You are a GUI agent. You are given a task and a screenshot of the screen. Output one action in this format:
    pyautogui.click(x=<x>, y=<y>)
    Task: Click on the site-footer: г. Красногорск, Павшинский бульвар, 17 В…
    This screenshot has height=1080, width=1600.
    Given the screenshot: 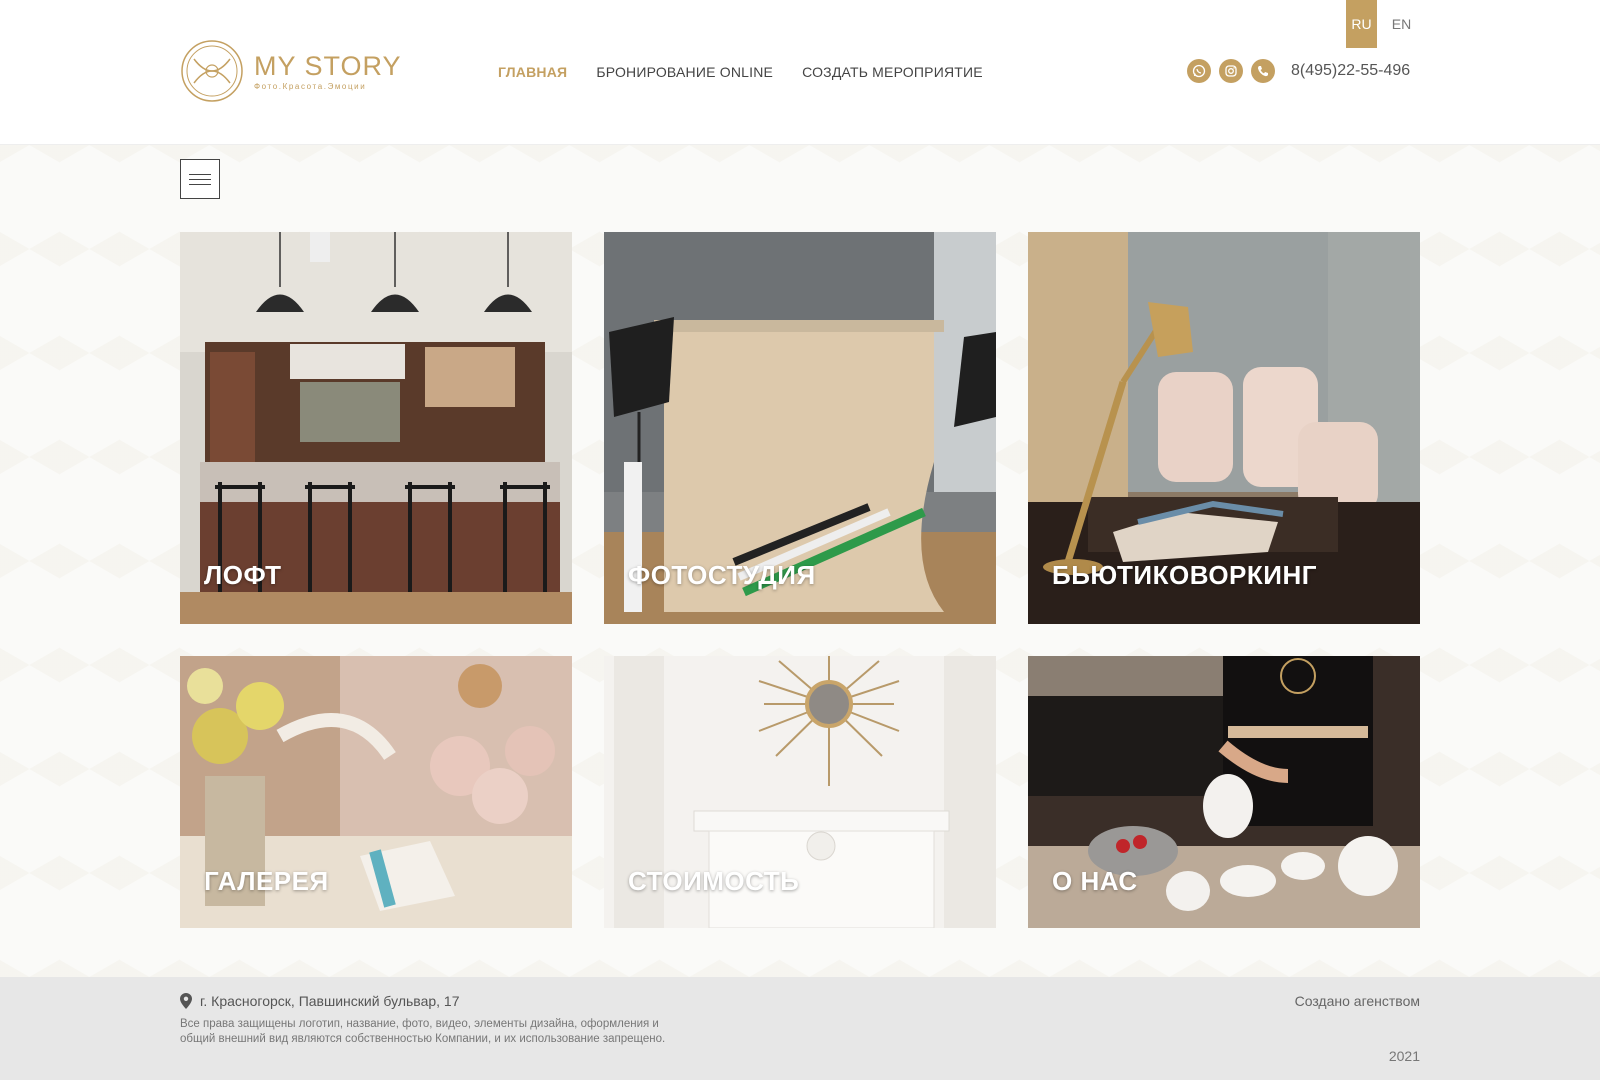 What is the action you would take?
    pyautogui.click(x=800, y=1028)
    